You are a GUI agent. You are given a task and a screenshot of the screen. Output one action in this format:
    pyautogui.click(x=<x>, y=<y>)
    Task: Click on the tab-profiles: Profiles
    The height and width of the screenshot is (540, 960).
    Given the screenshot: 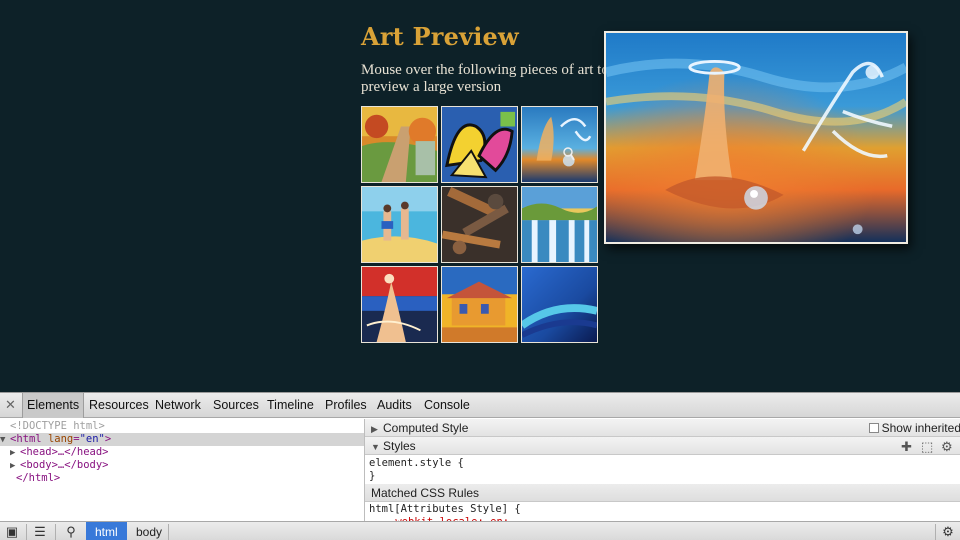 What is the action you would take?
    pyautogui.click(x=346, y=405)
    